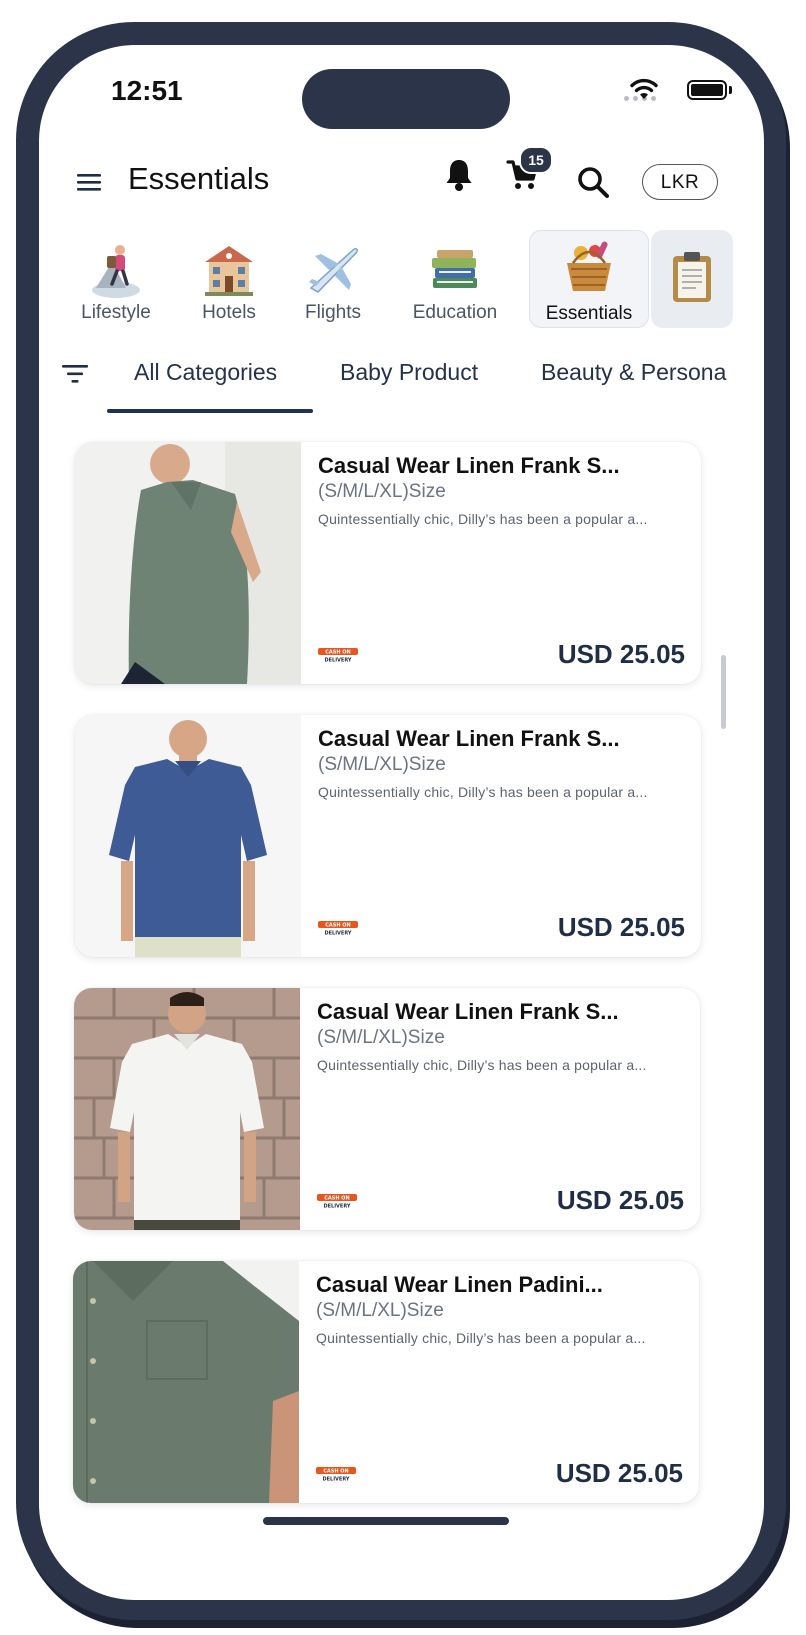 The image size is (806, 1635). I want to click on page-title: Essentials, so click(199, 178).